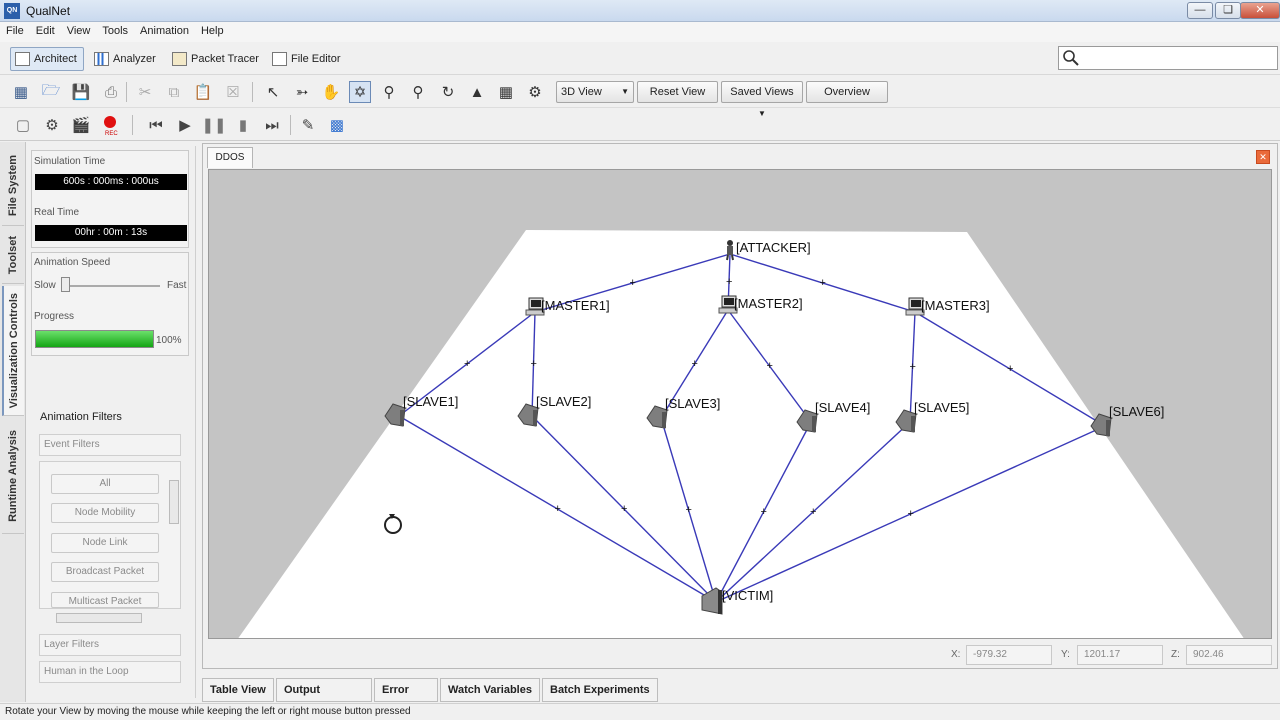 This screenshot has width=1280, height=720. What do you see at coordinates (15, 31) in the screenshot?
I see `menu-file: File` at bounding box center [15, 31].